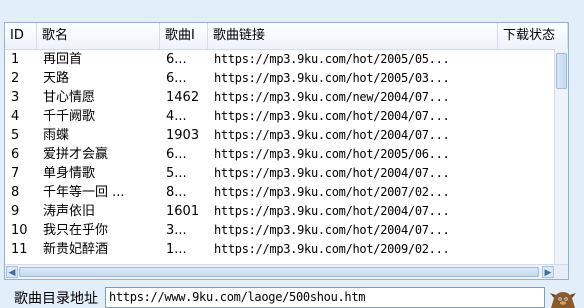 The height and width of the screenshot is (308, 584). Describe the element at coordinates (561, 157) in the screenshot. I see `vertical-scrollbar` at that location.